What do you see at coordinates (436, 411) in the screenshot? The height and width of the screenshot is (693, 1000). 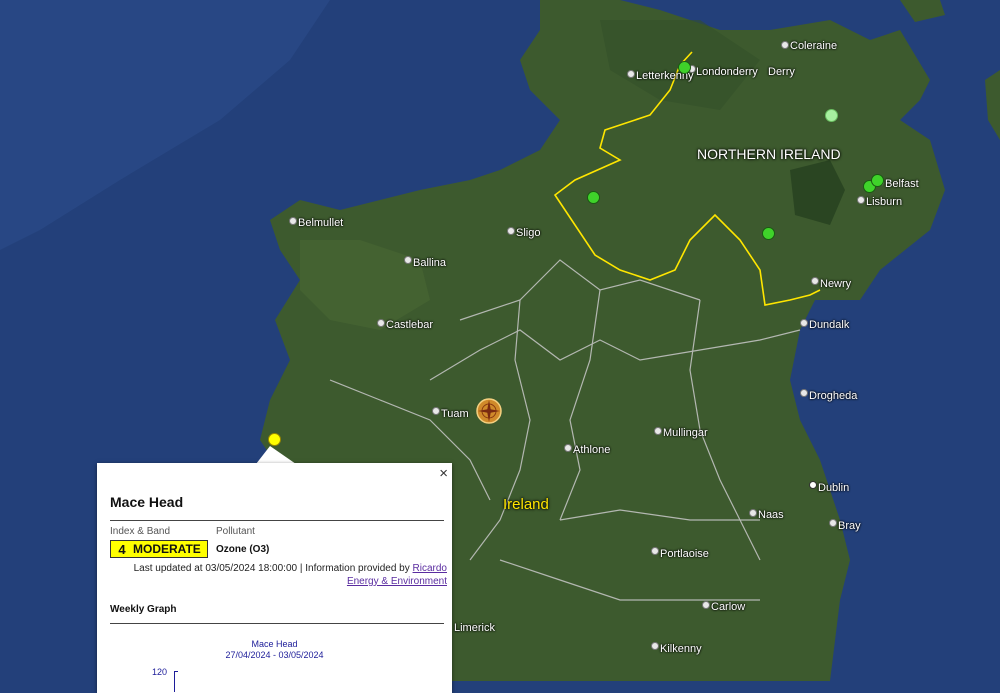 I see `place-dot-tuam` at bounding box center [436, 411].